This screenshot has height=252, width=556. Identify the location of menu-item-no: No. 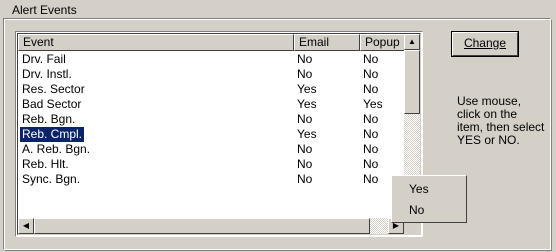
(416, 210).